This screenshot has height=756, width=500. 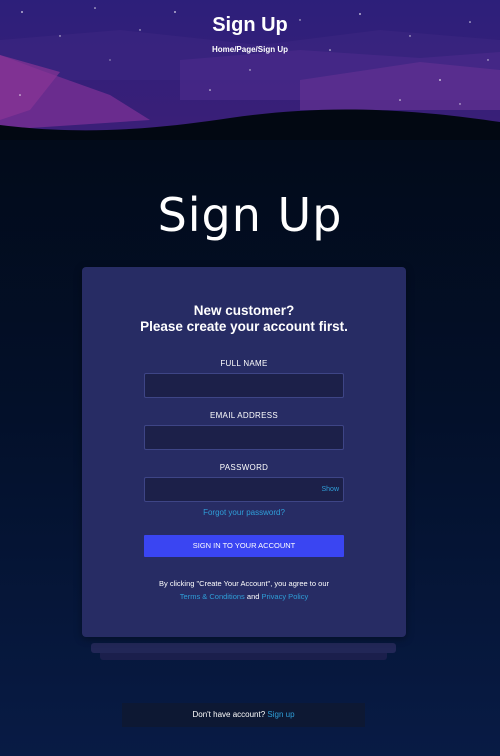 I want to click on terms-link: Terms & Conditions, so click(x=212, y=596).